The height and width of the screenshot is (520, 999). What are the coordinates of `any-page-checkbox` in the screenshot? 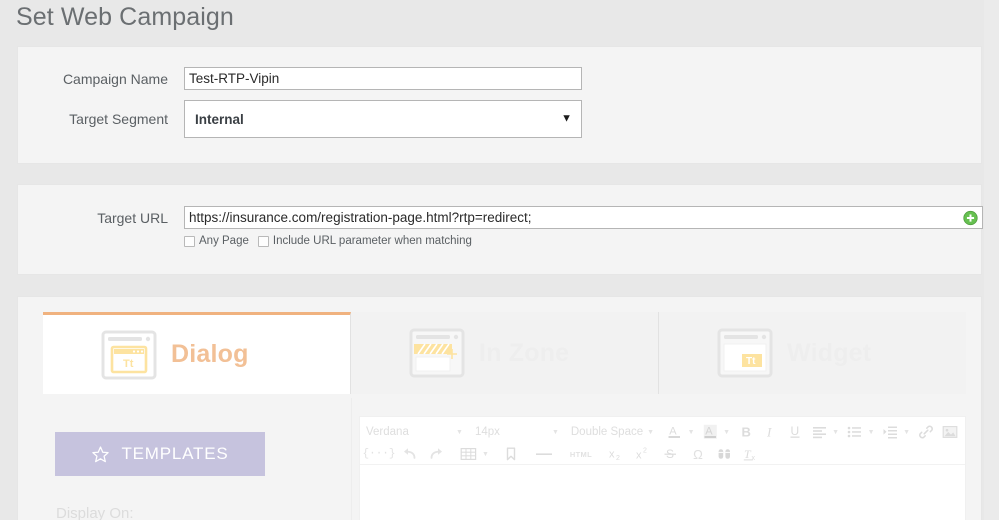 It's located at (189, 241).